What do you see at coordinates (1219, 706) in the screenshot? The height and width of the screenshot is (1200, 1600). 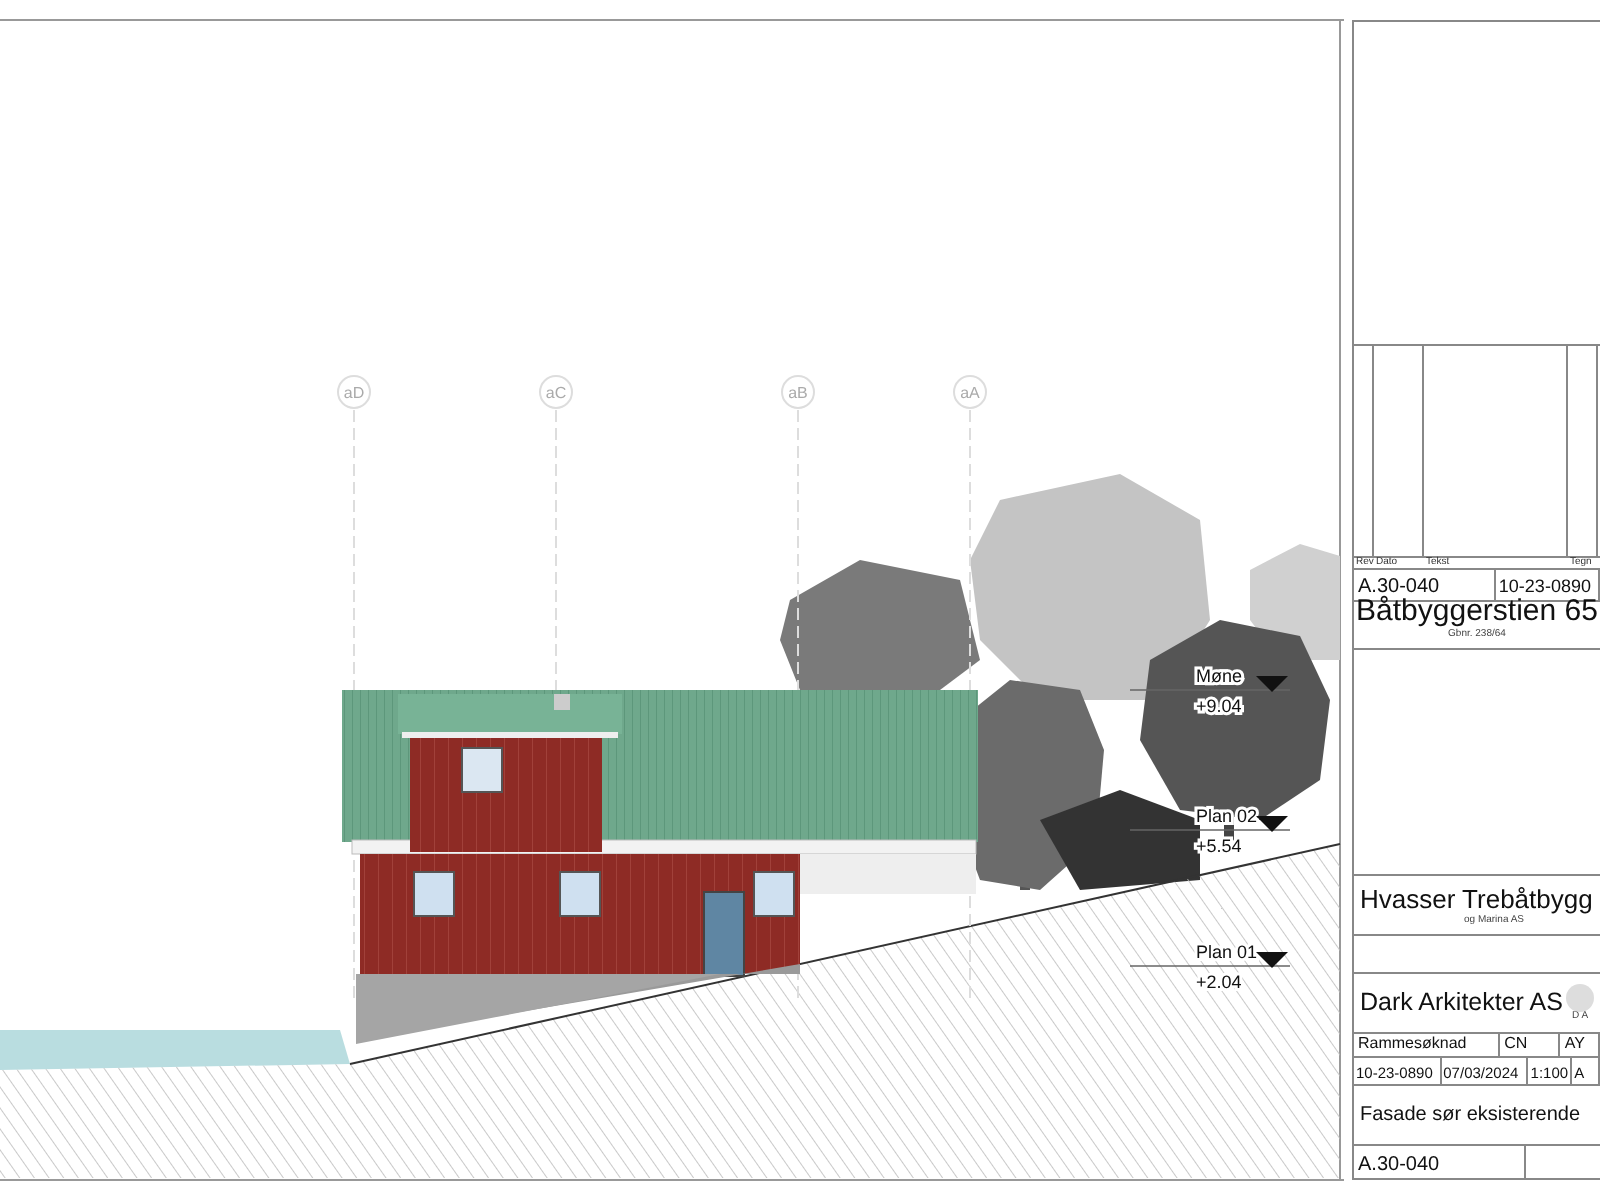 I see `level-elevation: +9.04` at bounding box center [1219, 706].